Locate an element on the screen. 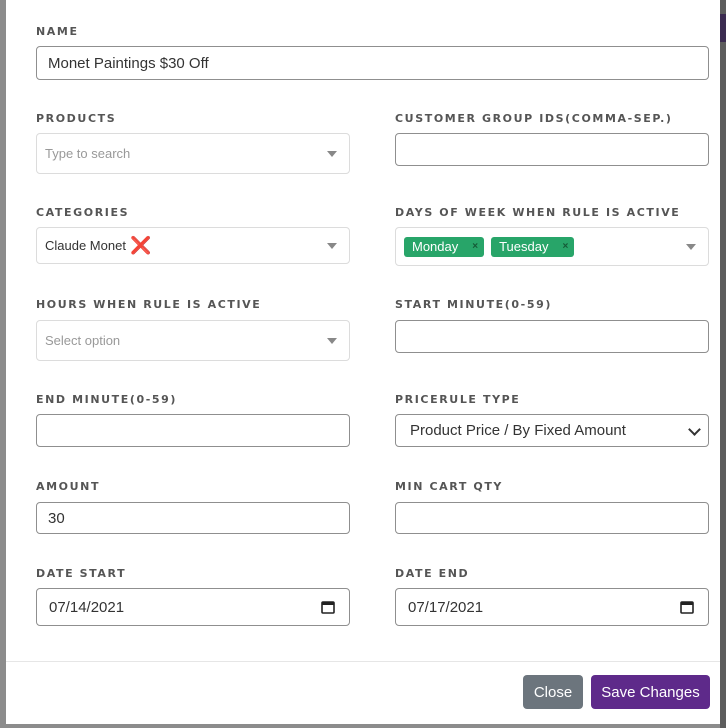 This screenshot has width=726, height=728. day-tag-tuesday: Tuesday × is located at coordinates (533, 246).